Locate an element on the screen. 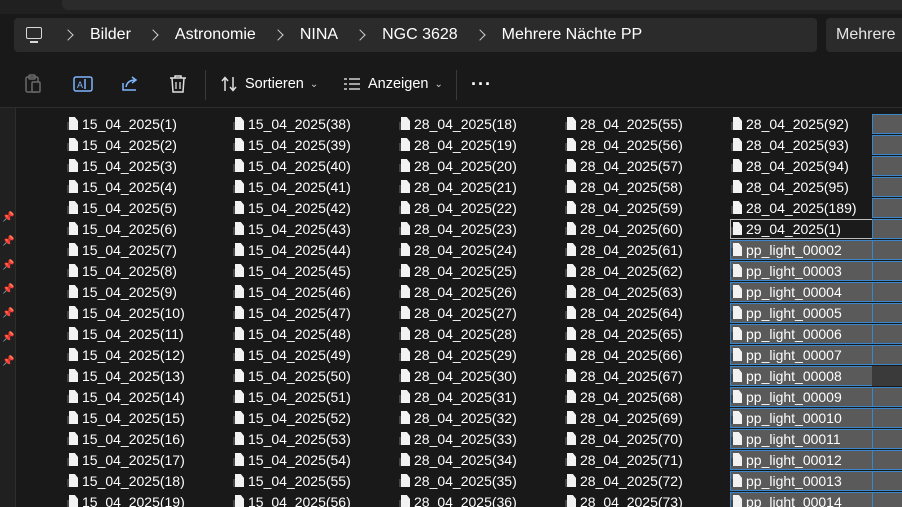 The image size is (902, 507). file-item: 28_04_2025(94) is located at coordinates (789, 166).